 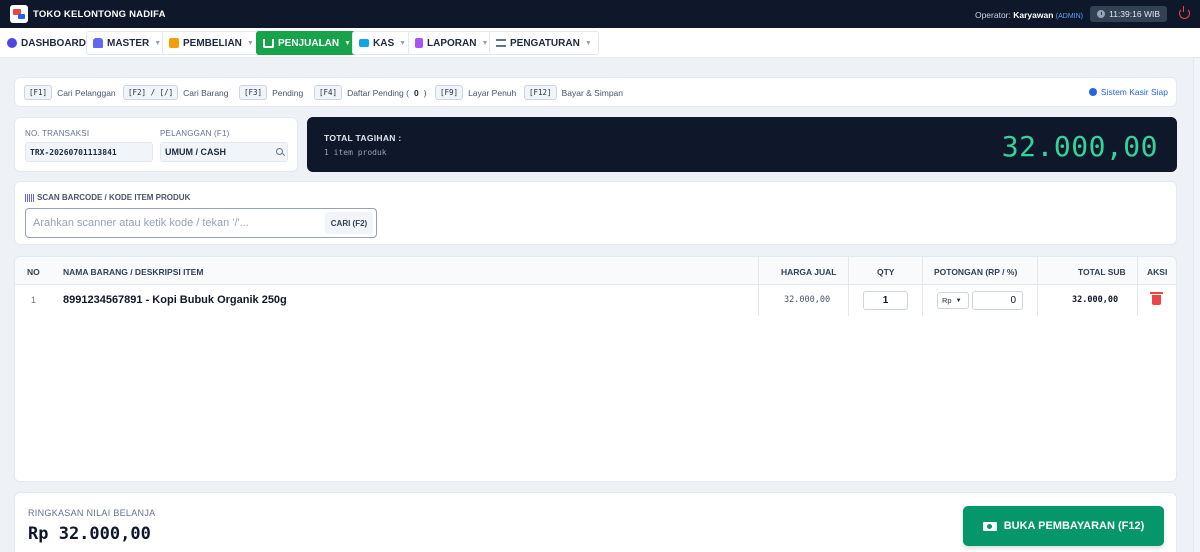 What do you see at coordinates (989, 526) in the screenshot?
I see `money-icon` at bounding box center [989, 526].